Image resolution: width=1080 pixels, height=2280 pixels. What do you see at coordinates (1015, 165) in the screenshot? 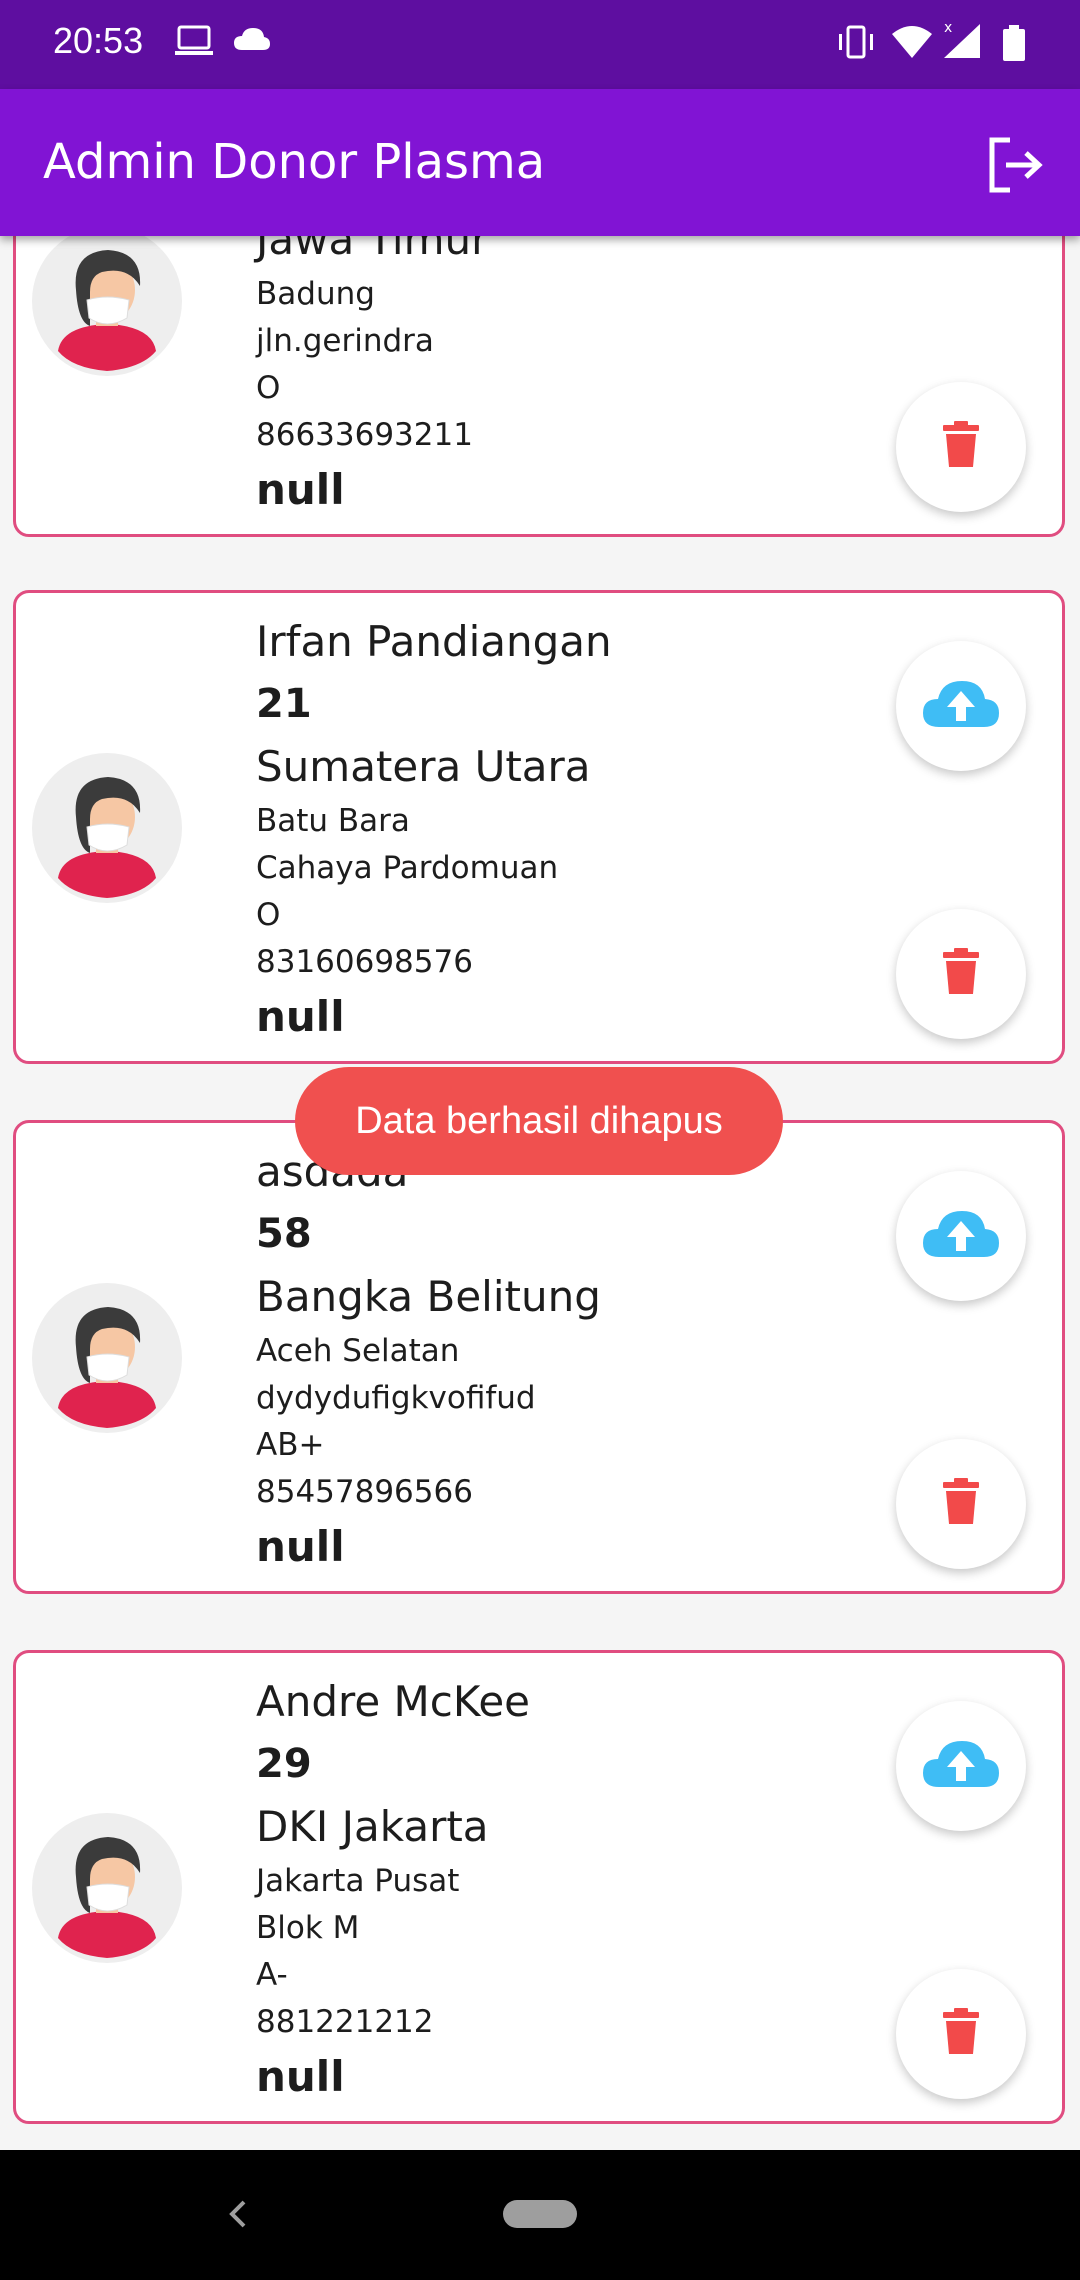
I see `logout-button` at bounding box center [1015, 165].